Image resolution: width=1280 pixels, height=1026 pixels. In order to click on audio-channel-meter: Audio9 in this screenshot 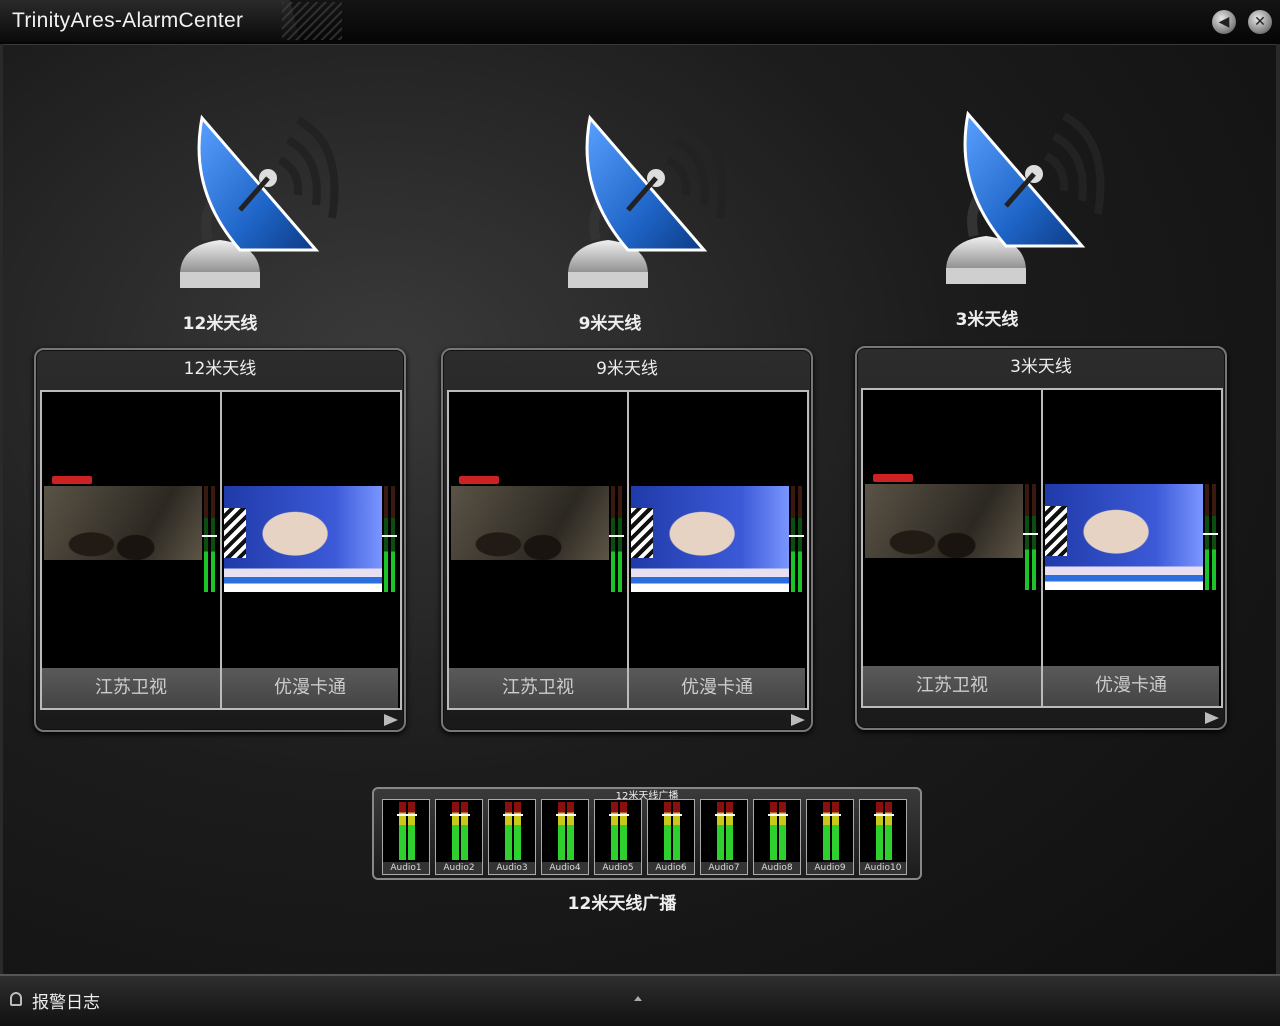, I will do `click(830, 837)`.